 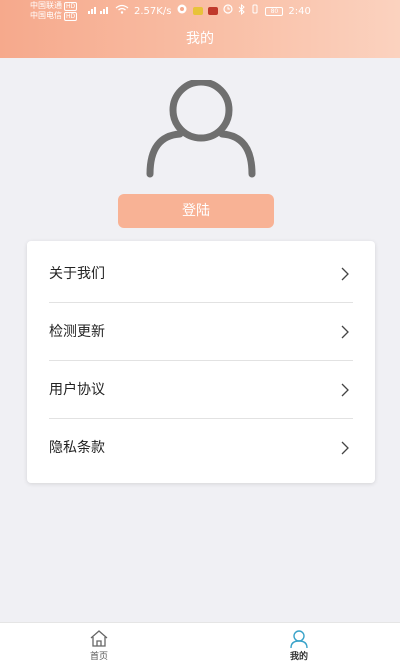 I want to click on carrier-2: 中国电信, so click(x=46, y=15).